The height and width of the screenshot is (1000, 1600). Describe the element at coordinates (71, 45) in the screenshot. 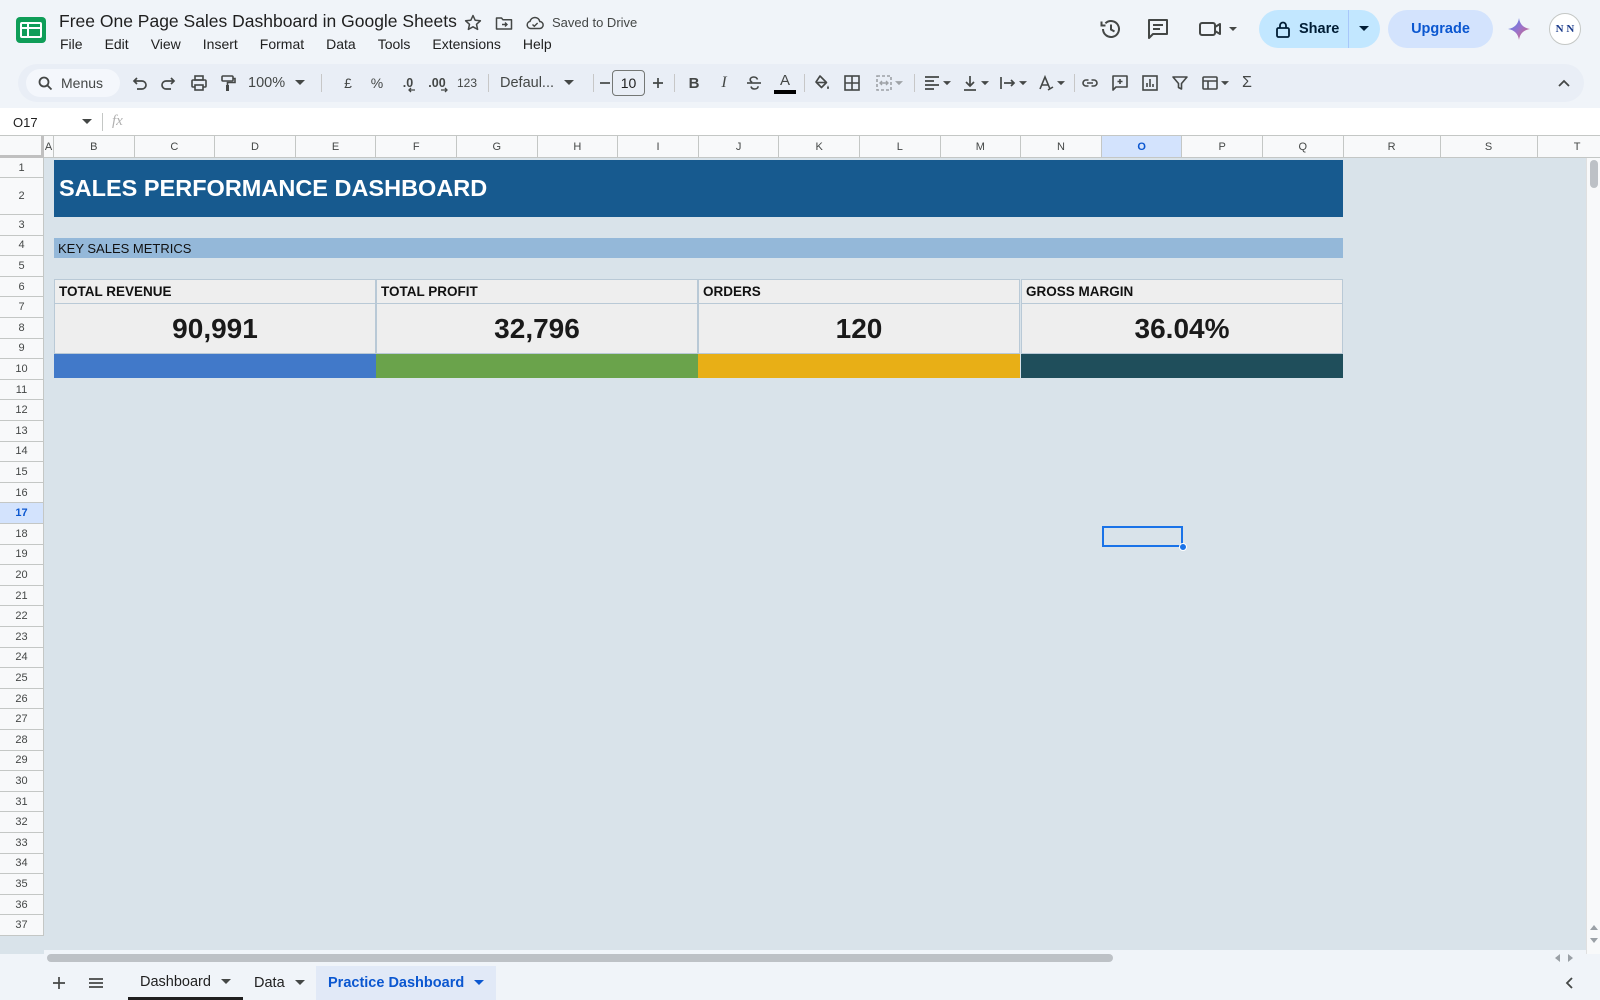

I see `menu-file: File` at that location.